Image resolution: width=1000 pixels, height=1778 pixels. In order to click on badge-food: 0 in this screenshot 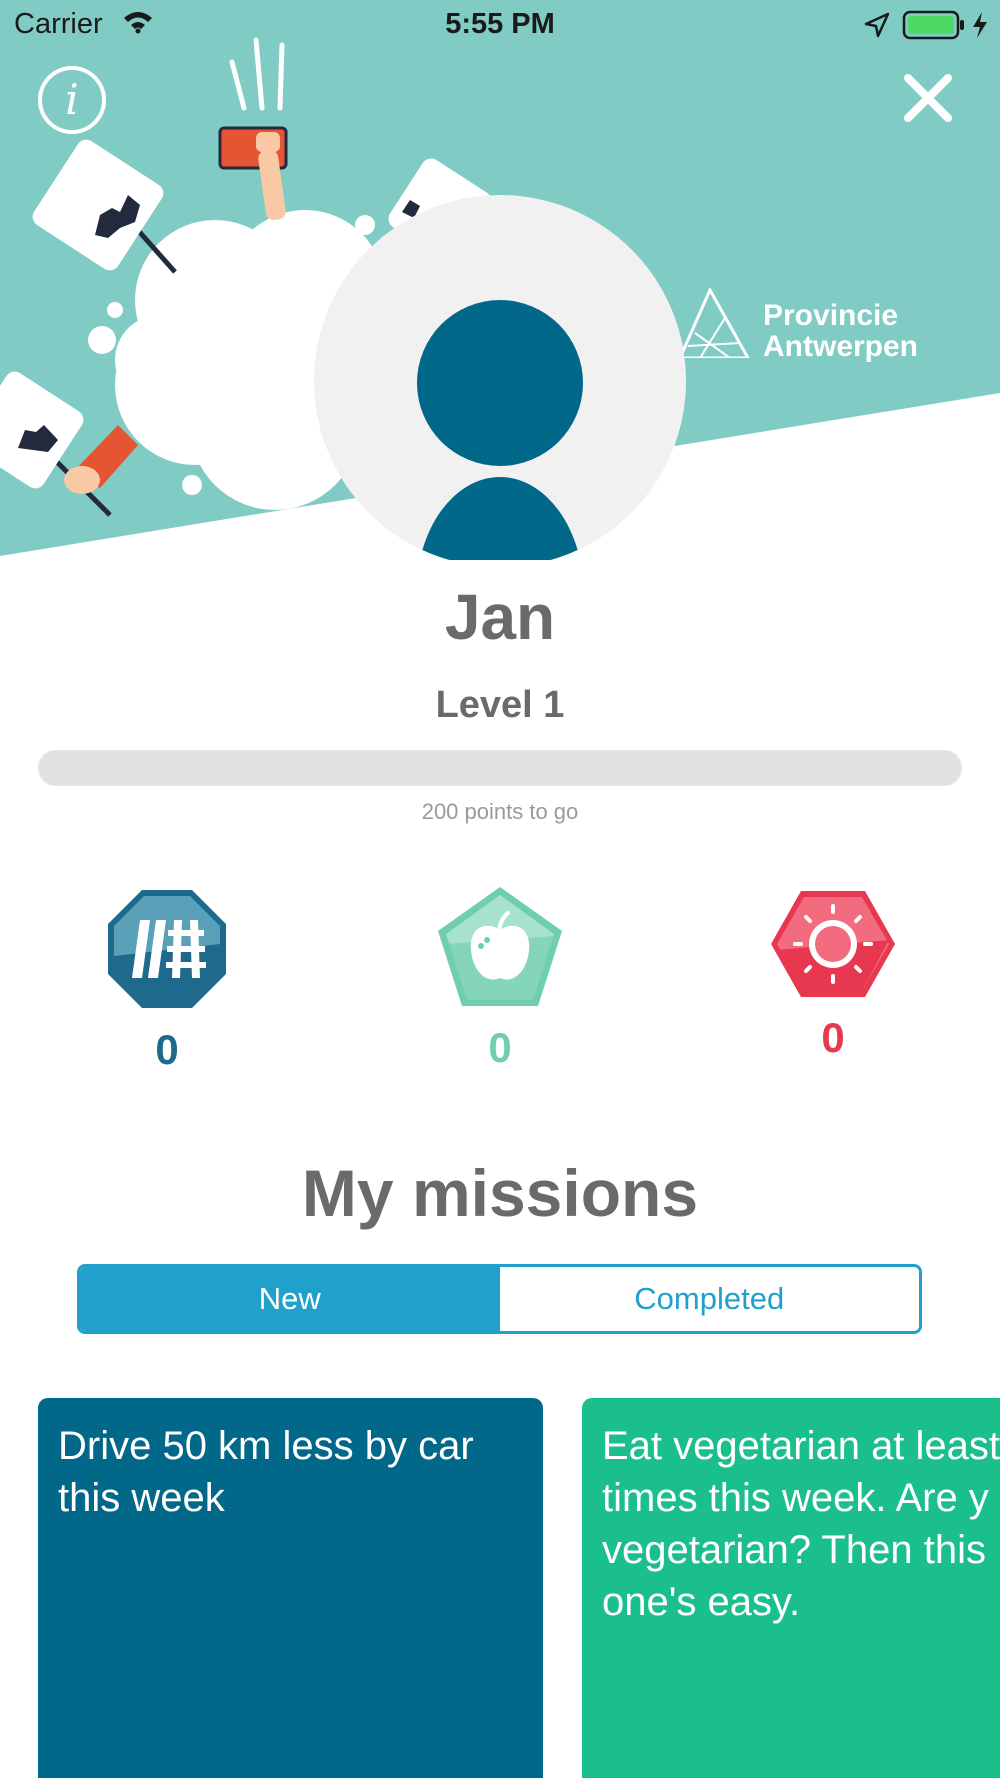, I will do `click(500, 978)`.